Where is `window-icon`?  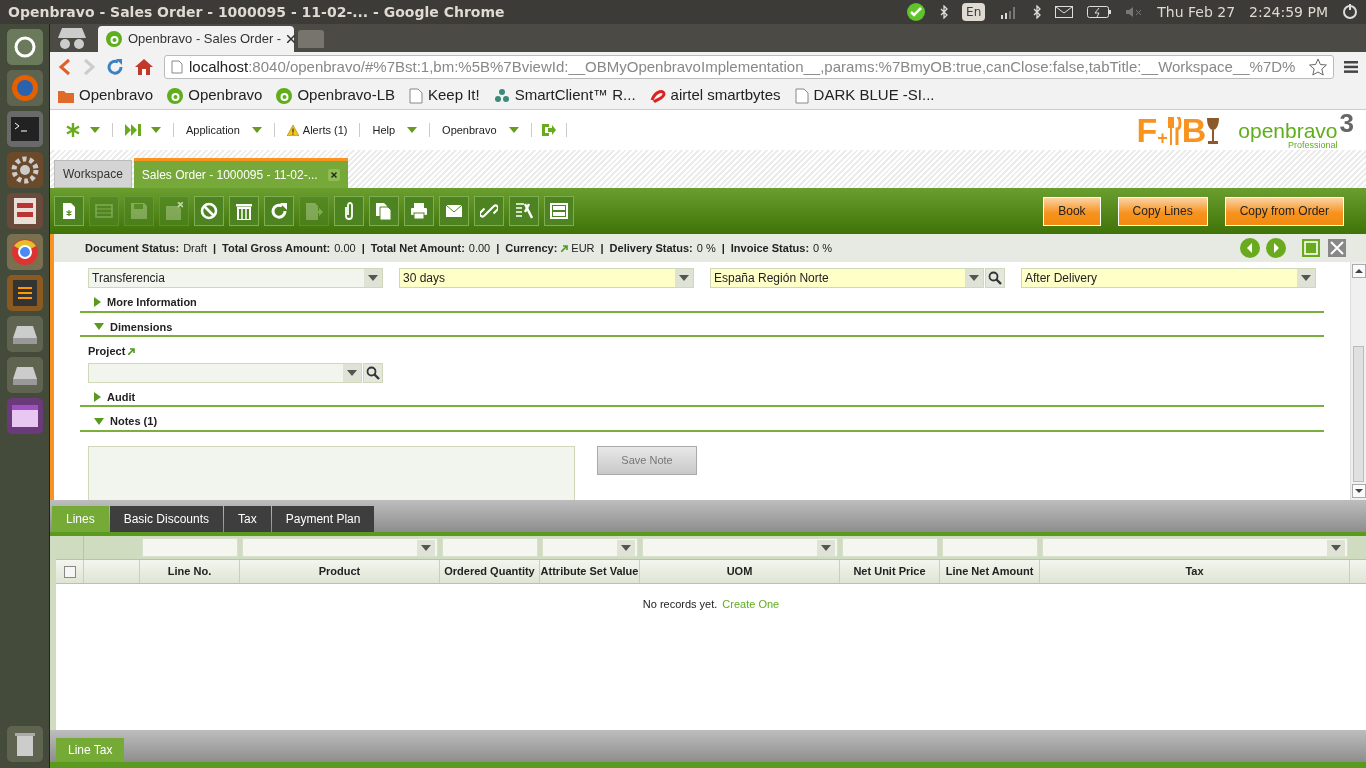 window-icon is located at coordinates (24, 416).